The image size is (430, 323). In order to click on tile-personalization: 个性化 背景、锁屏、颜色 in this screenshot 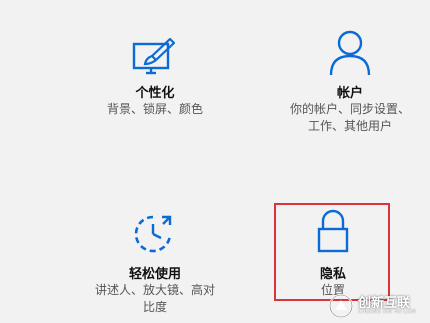, I will do `click(155, 80)`.